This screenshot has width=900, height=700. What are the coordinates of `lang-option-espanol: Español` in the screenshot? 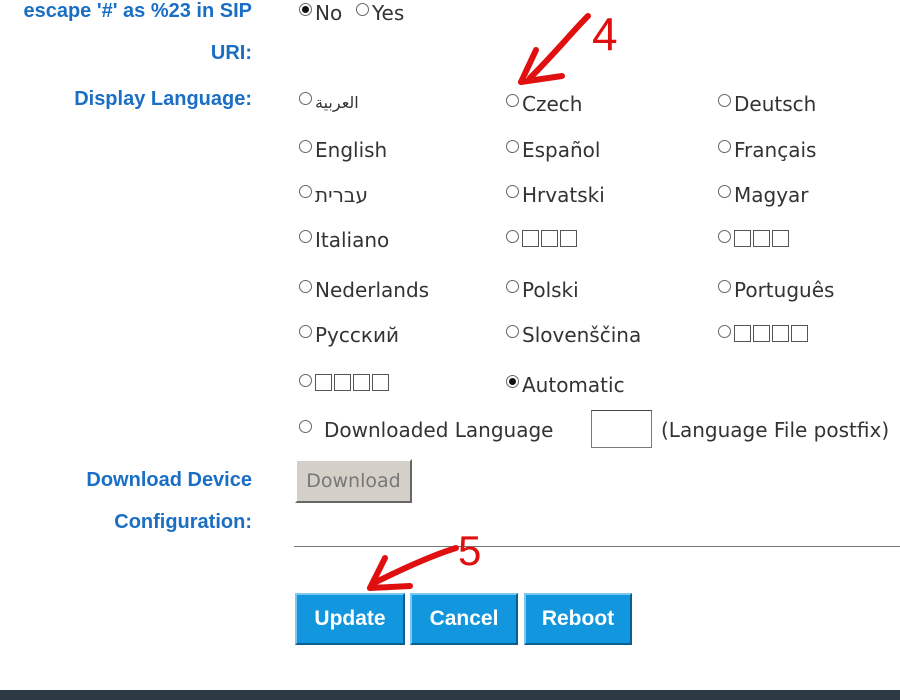 It's located at (553, 150).